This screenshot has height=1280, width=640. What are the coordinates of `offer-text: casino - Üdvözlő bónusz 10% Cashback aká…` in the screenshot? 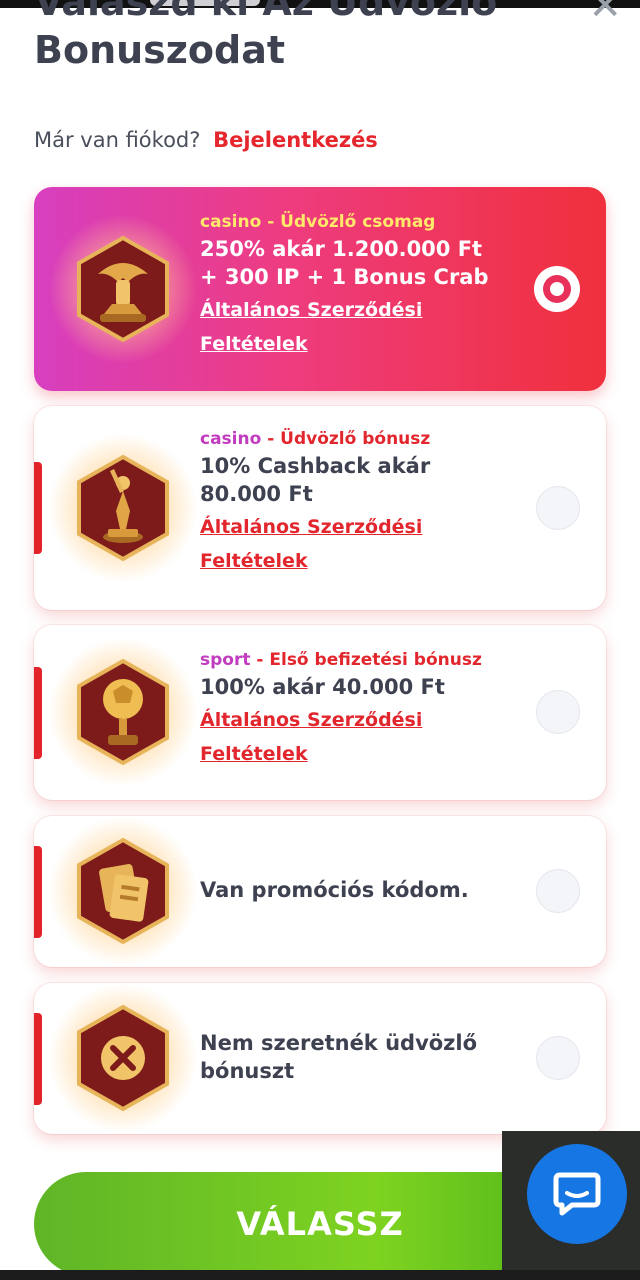 It's located at (365, 503).